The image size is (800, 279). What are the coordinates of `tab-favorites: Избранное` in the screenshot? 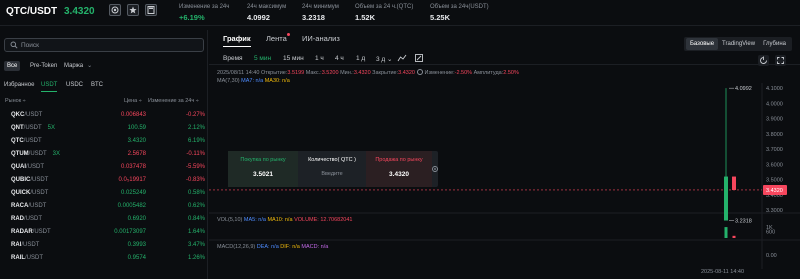 It's located at (19, 85).